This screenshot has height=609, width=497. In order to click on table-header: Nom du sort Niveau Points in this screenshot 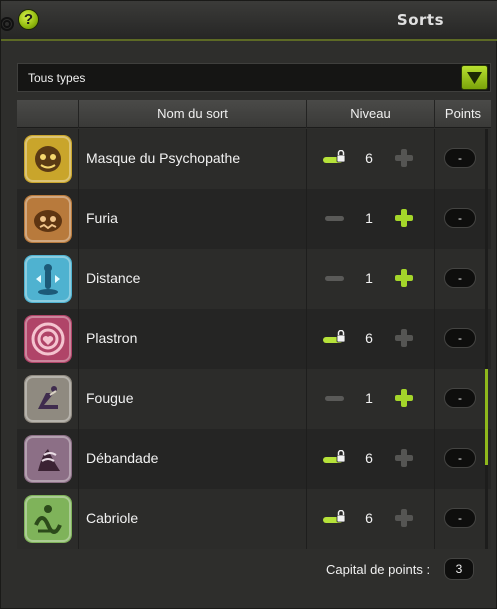, I will do `click(254, 114)`.